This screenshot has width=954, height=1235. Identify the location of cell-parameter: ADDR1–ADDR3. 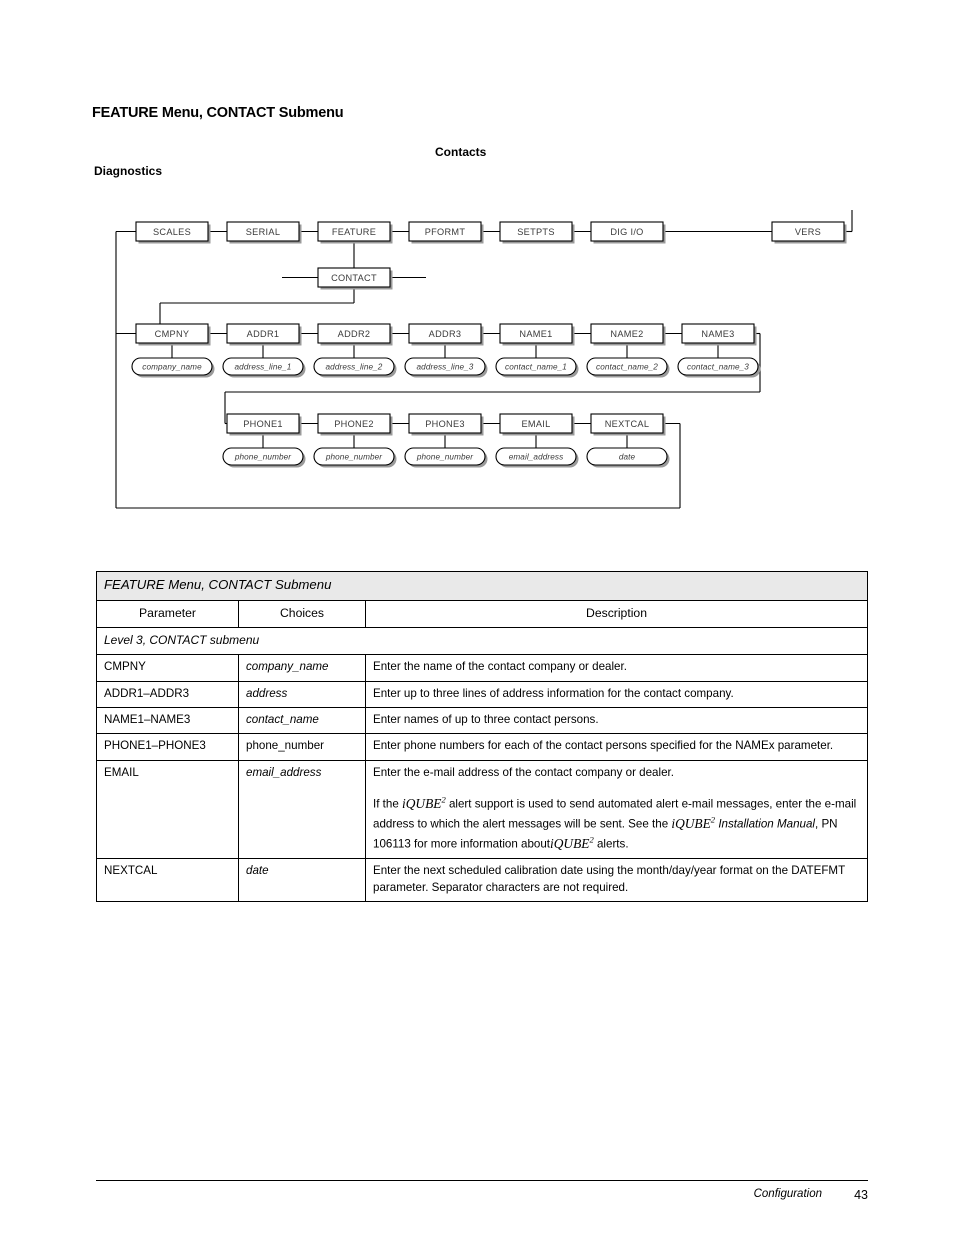
(167, 694).